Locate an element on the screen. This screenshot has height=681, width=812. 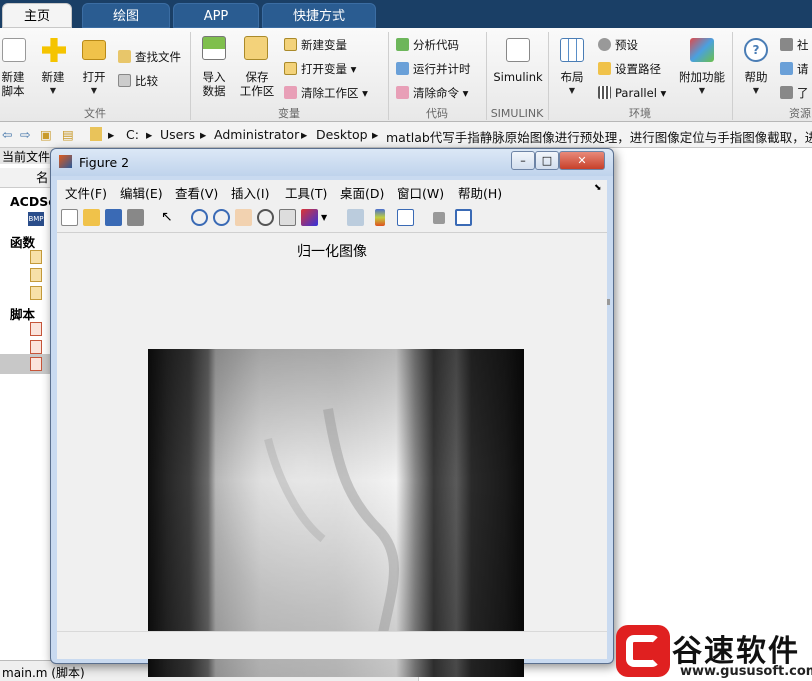
zoom-in-icon is located at coordinates (199, 217).